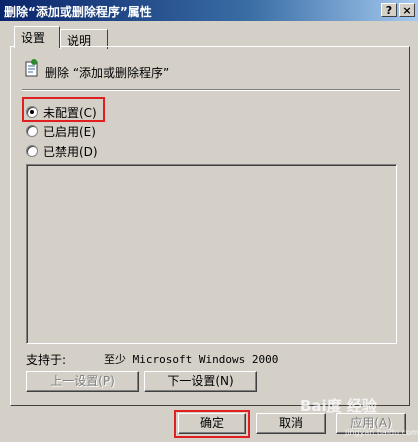 The height and width of the screenshot is (442, 418). I want to click on watermark: Bai度 经验, so click(338, 406).